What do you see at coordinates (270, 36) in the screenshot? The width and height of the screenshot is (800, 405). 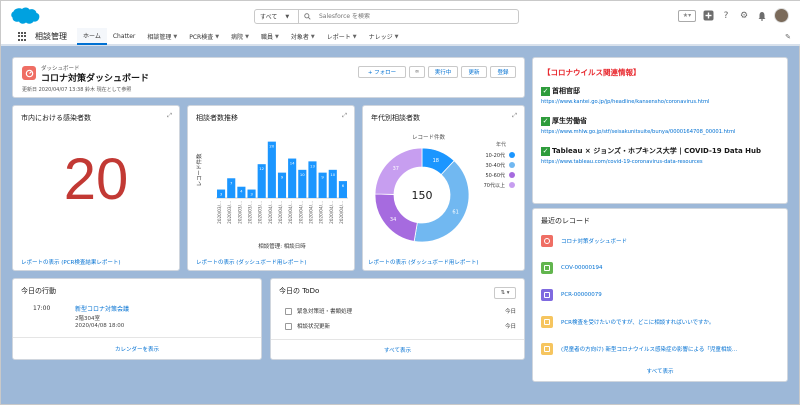 I see `nav-item-staff: 職員 ▼` at bounding box center [270, 36].